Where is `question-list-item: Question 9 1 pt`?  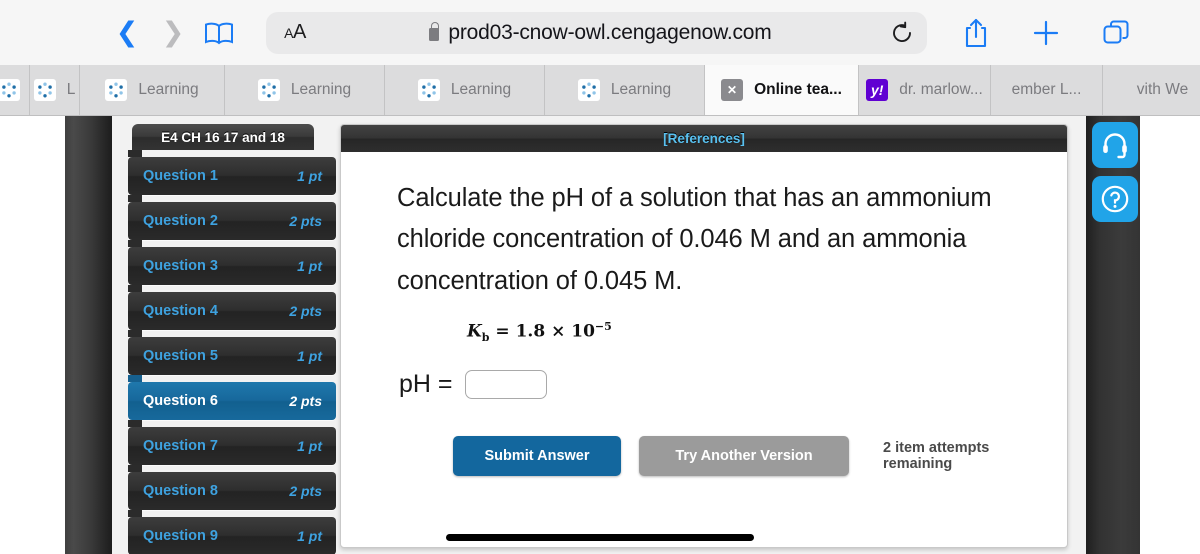
question-list-item: Question 9 1 pt is located at coordinates (232, 532).